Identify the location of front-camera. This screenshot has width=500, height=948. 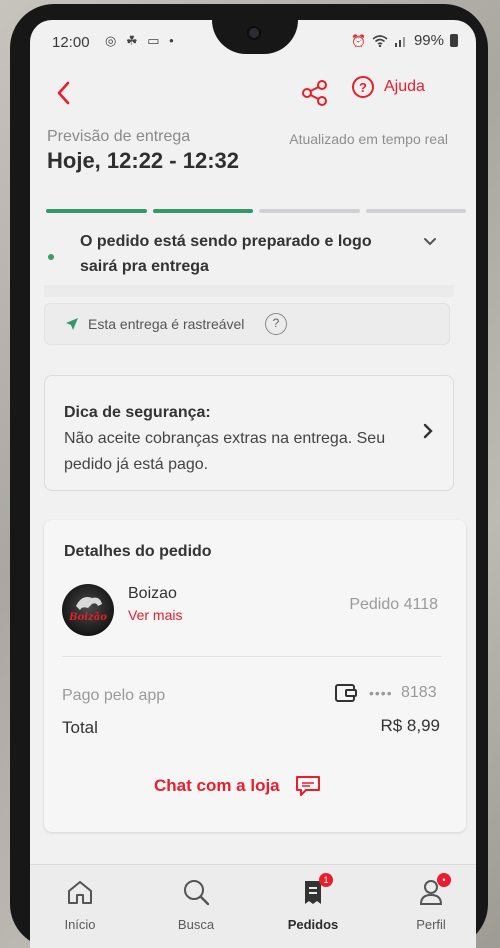
(254, 33).